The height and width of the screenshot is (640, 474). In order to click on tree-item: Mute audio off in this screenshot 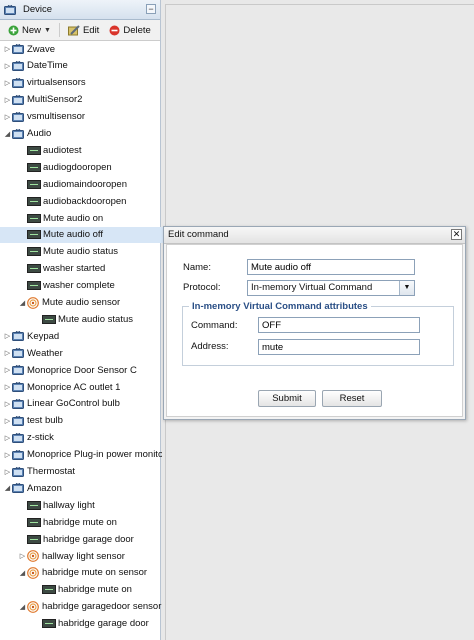, I will do `click(88, 234)`.